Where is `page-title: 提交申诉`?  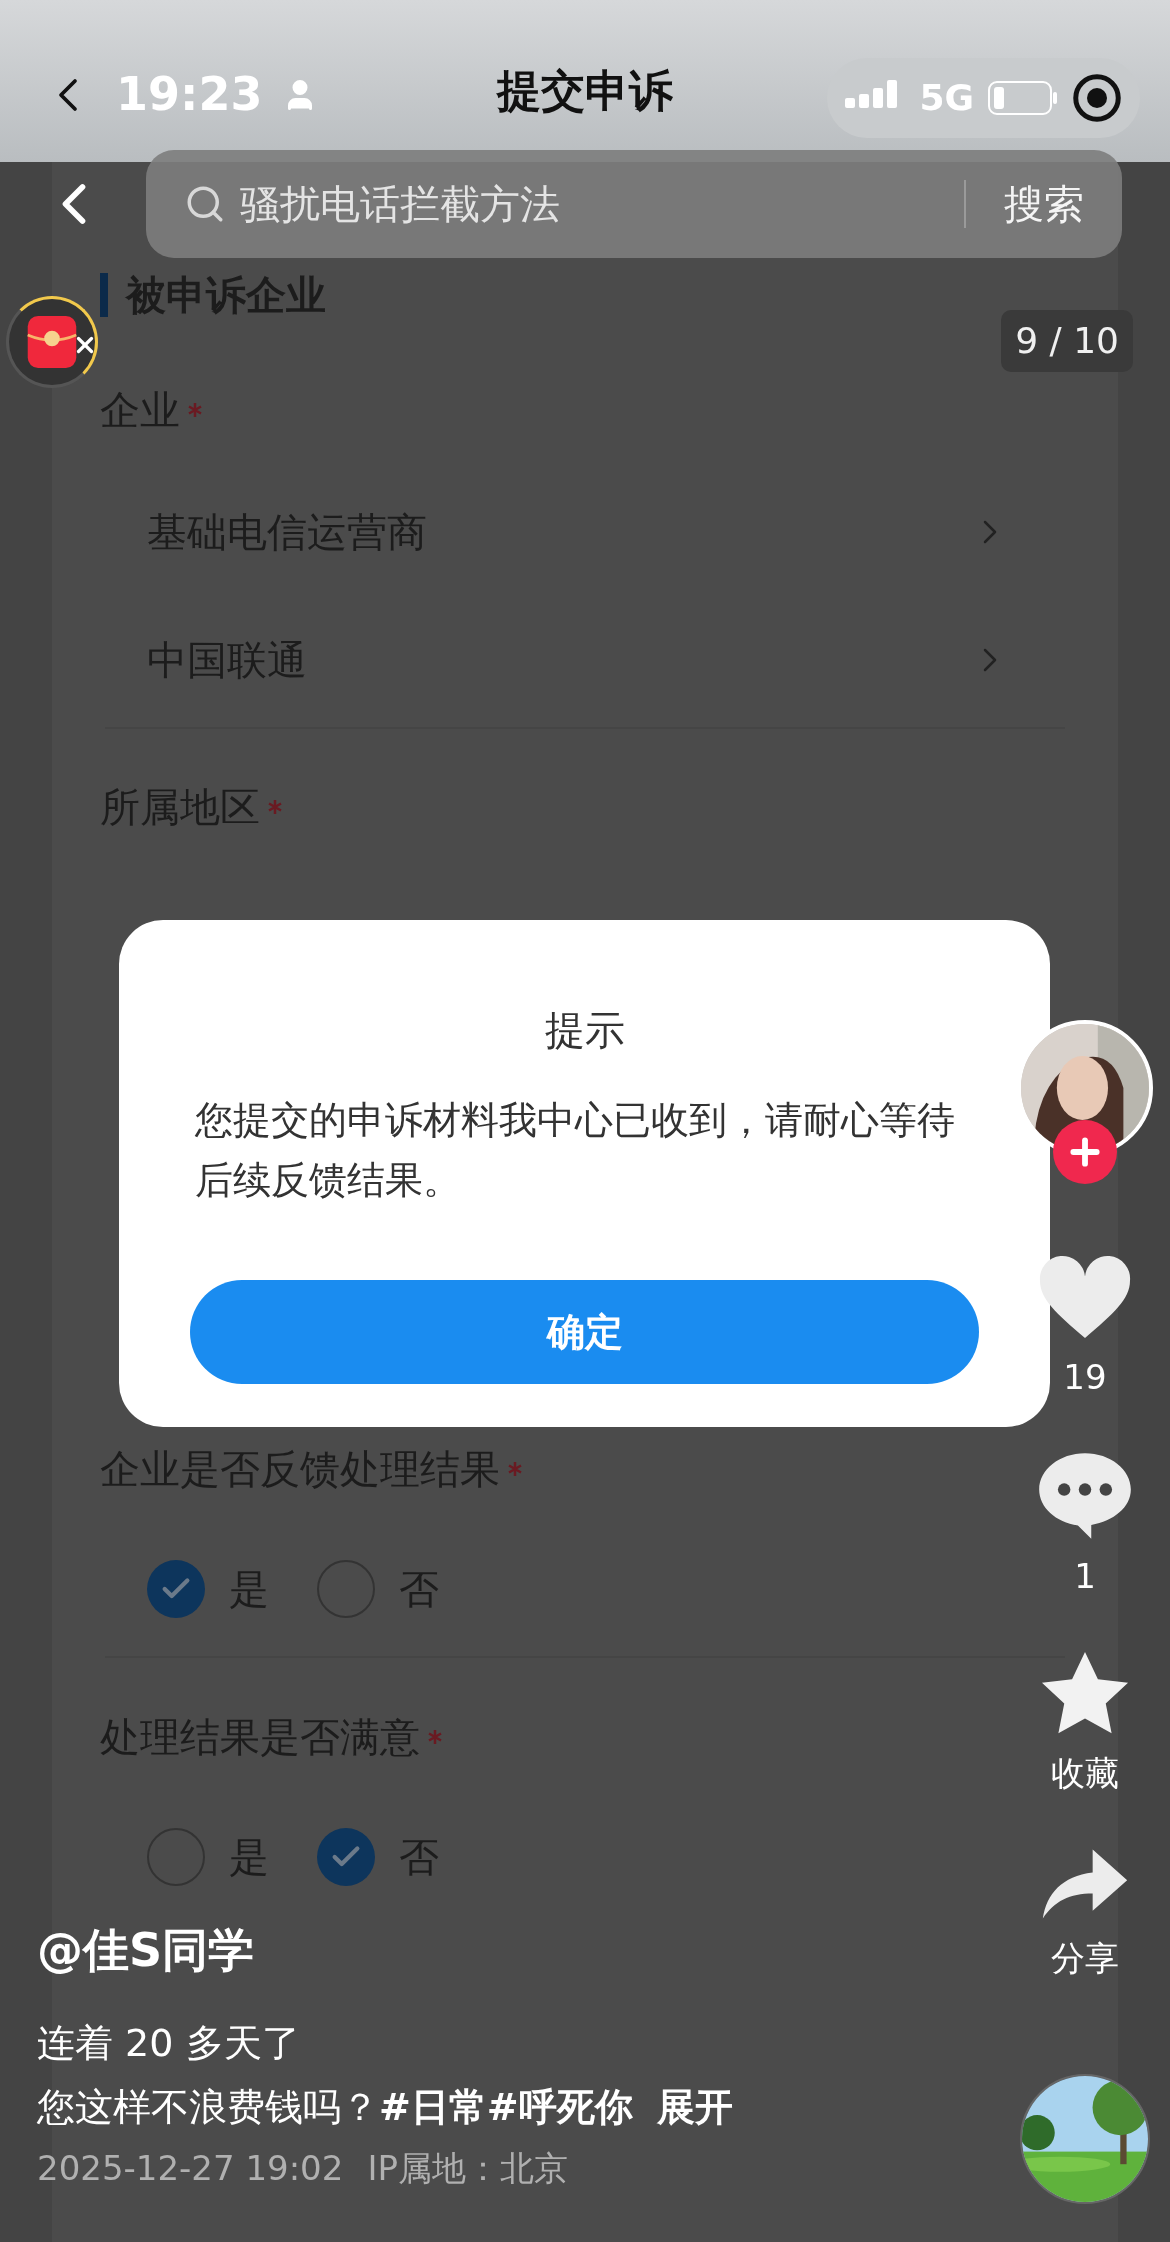
page-title: 提交申诉 is located at coordinates (585, 91).